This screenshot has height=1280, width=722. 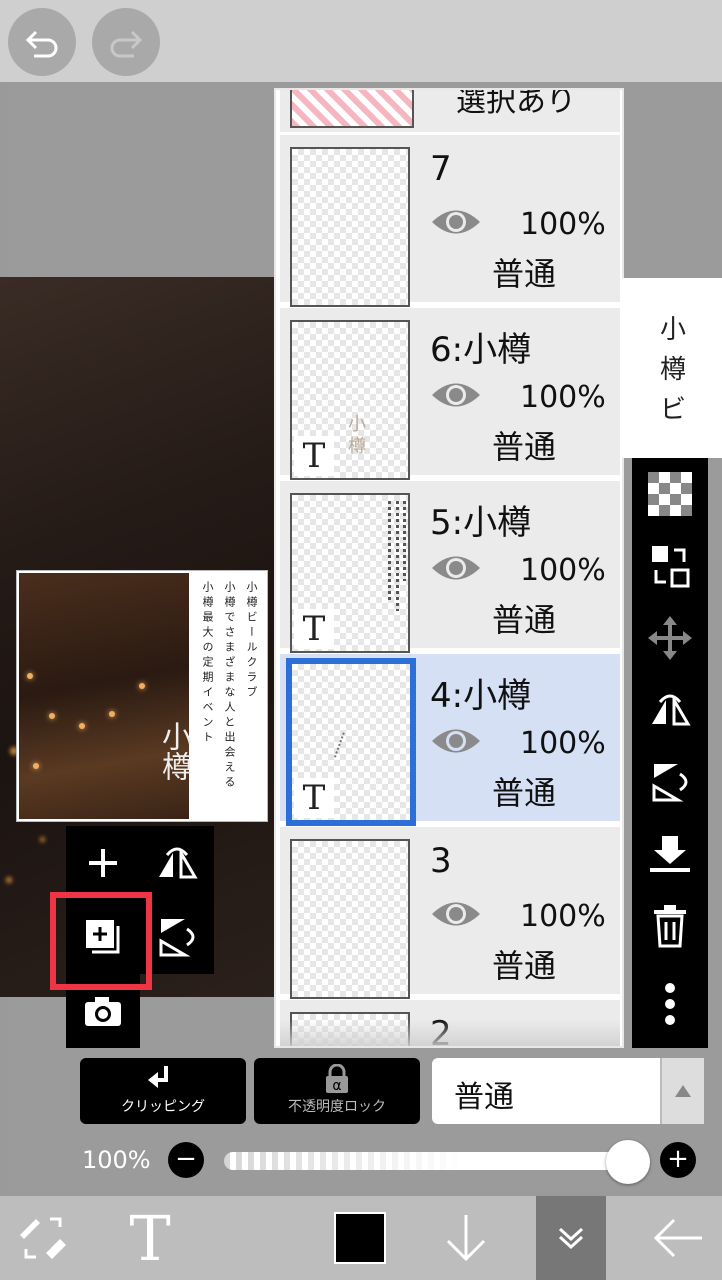 I want to click on poster-line-1: 小樽ビールクラブ, so click(x=251, y=641).